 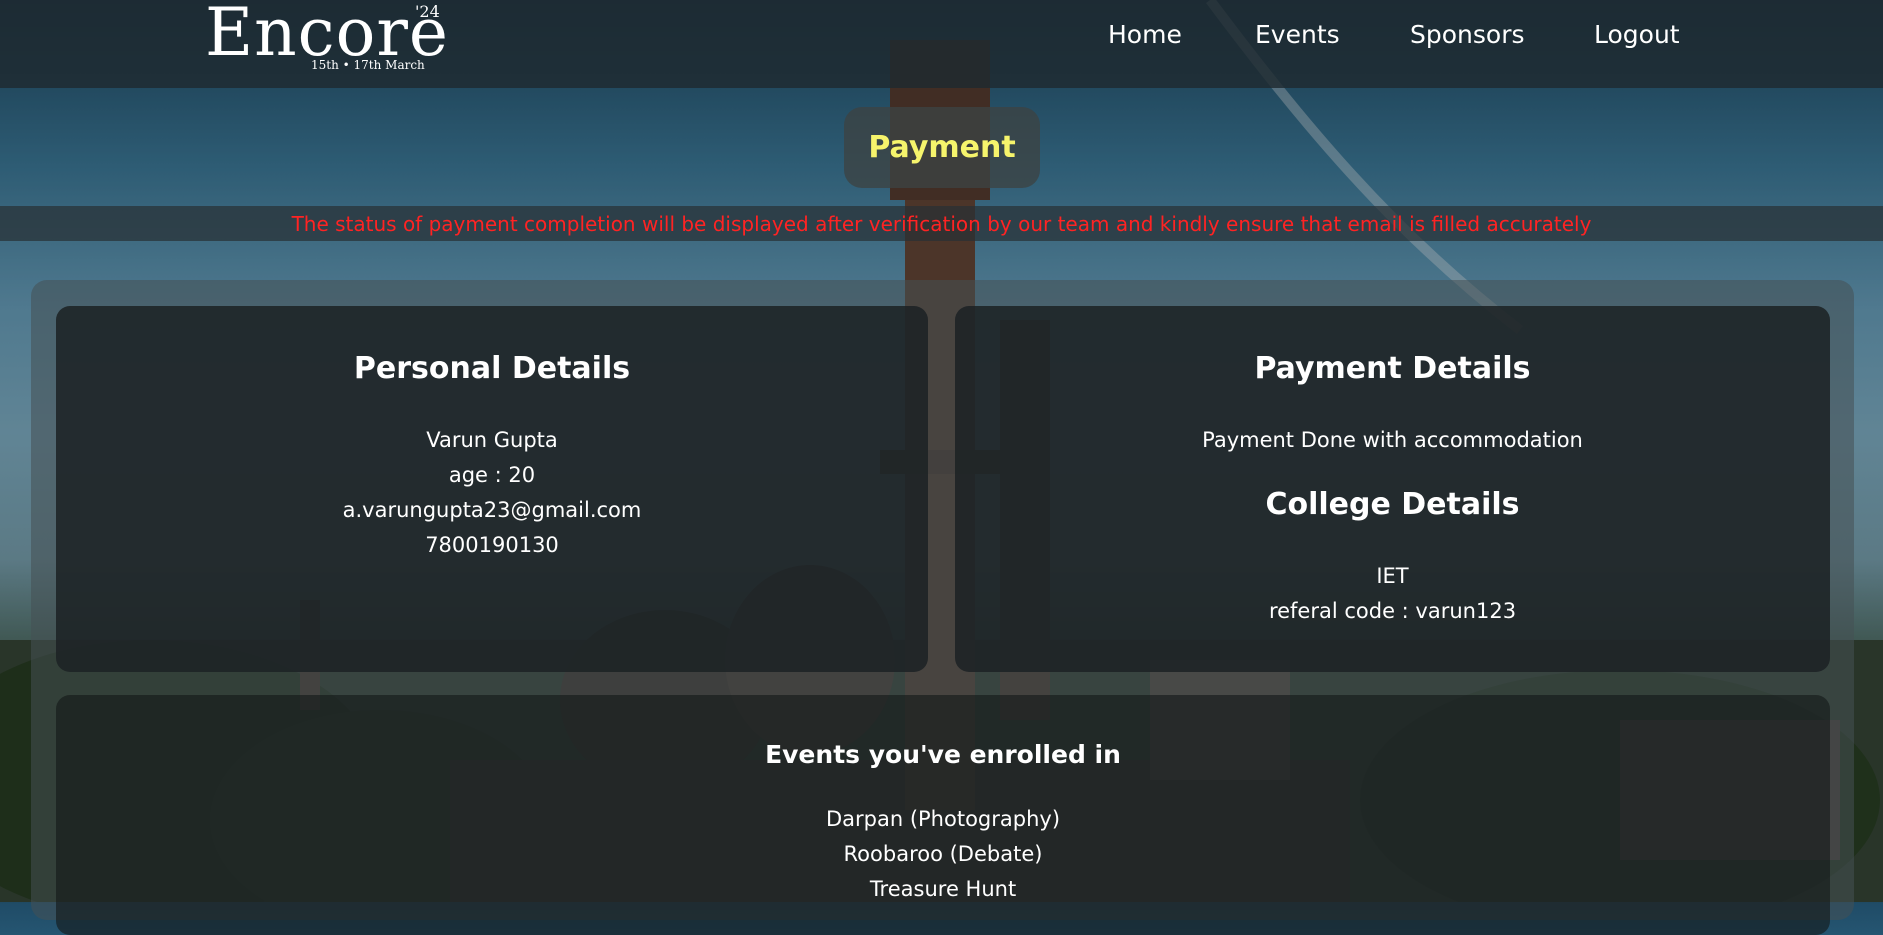 What do you see at coordinates (1392, 440) in the screenshot?
I see `payment-status: Payment Done with accommodation` at bounding box center [1392, 440].